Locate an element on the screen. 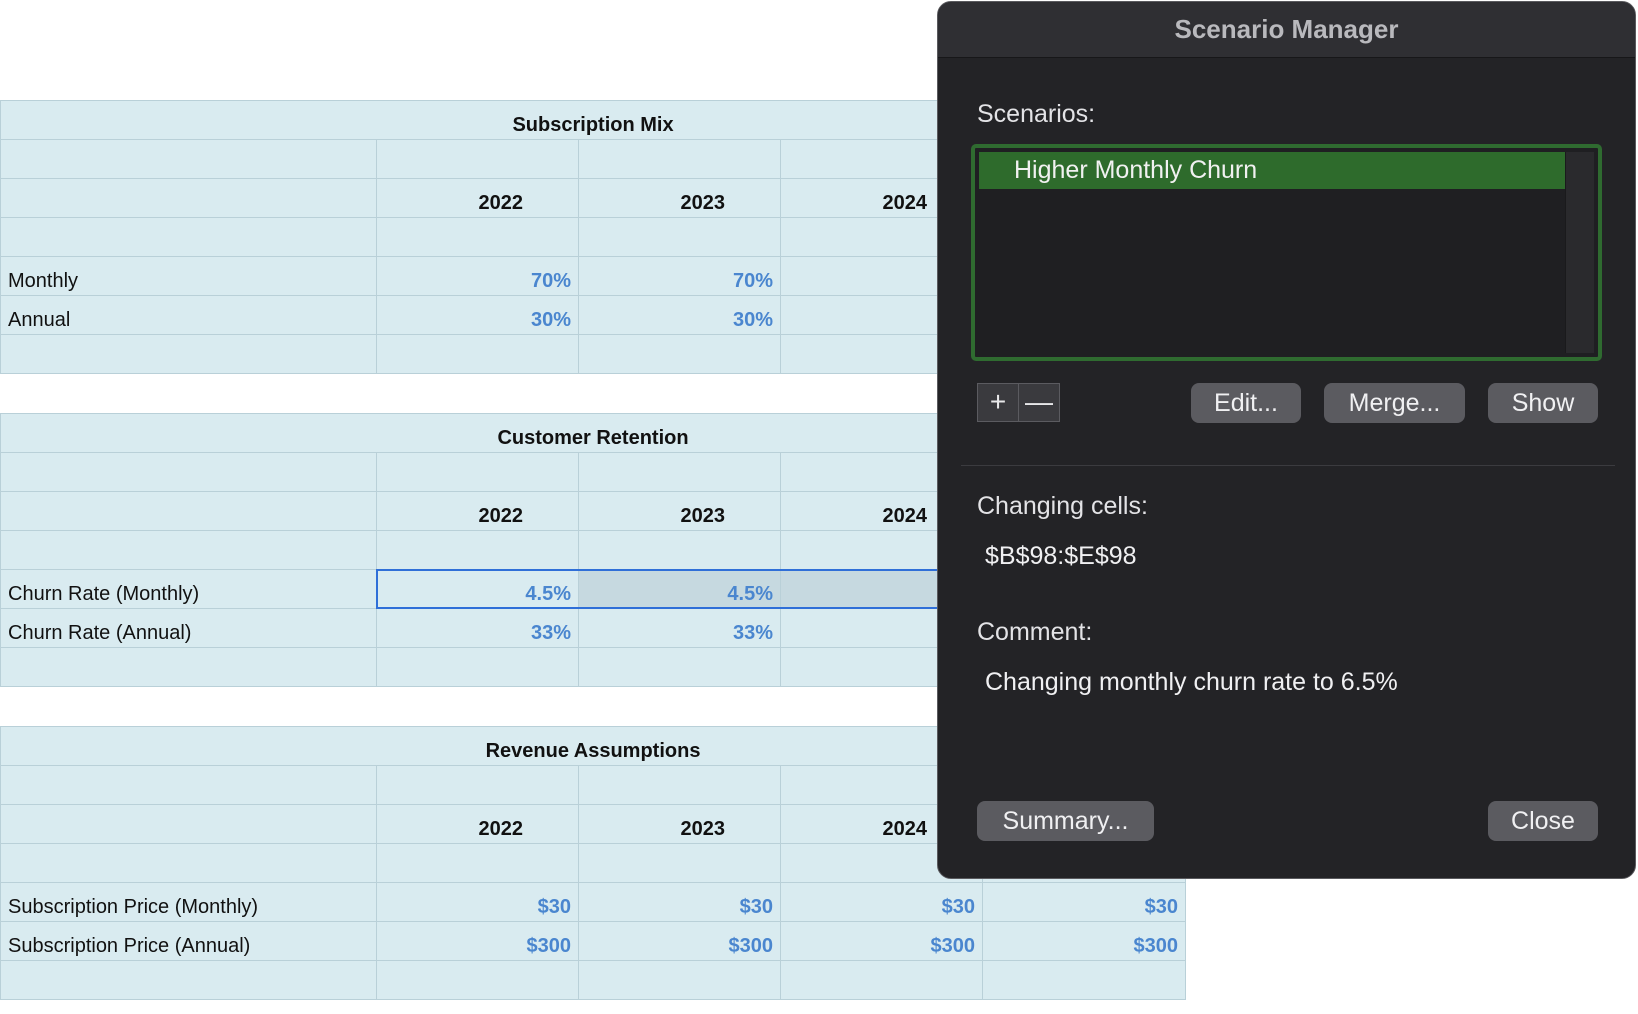 The height and width of the screenshot is (1014, 1638). changing-cells-label: Changing cells: is located at coordinates (1062, 506).